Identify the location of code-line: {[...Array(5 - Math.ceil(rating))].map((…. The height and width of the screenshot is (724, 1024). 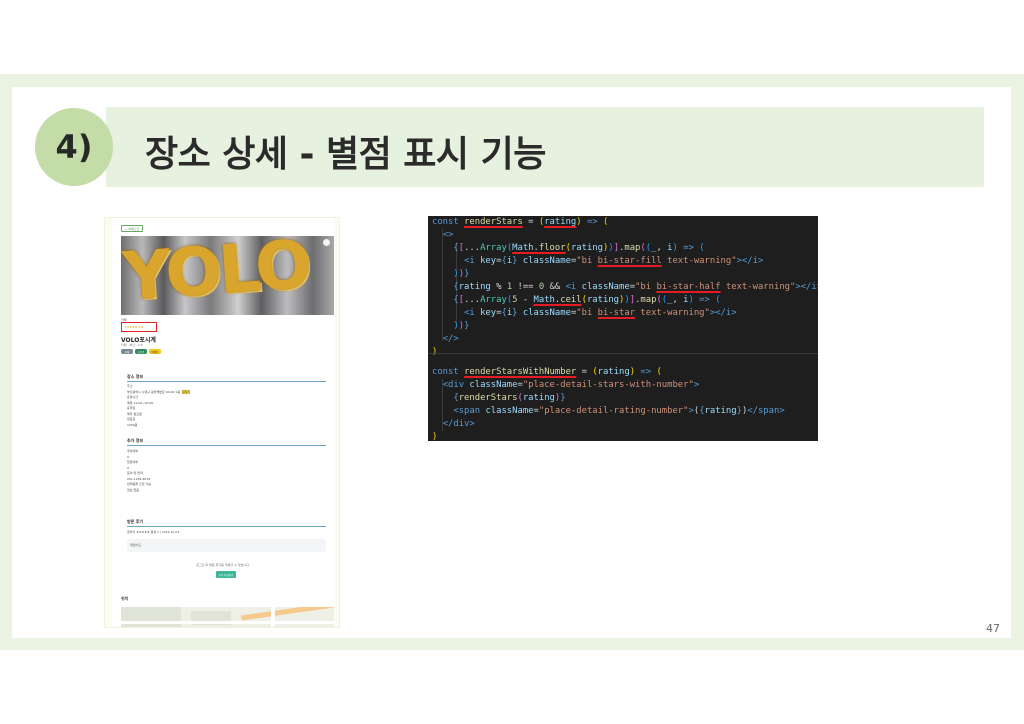
(587, 300).